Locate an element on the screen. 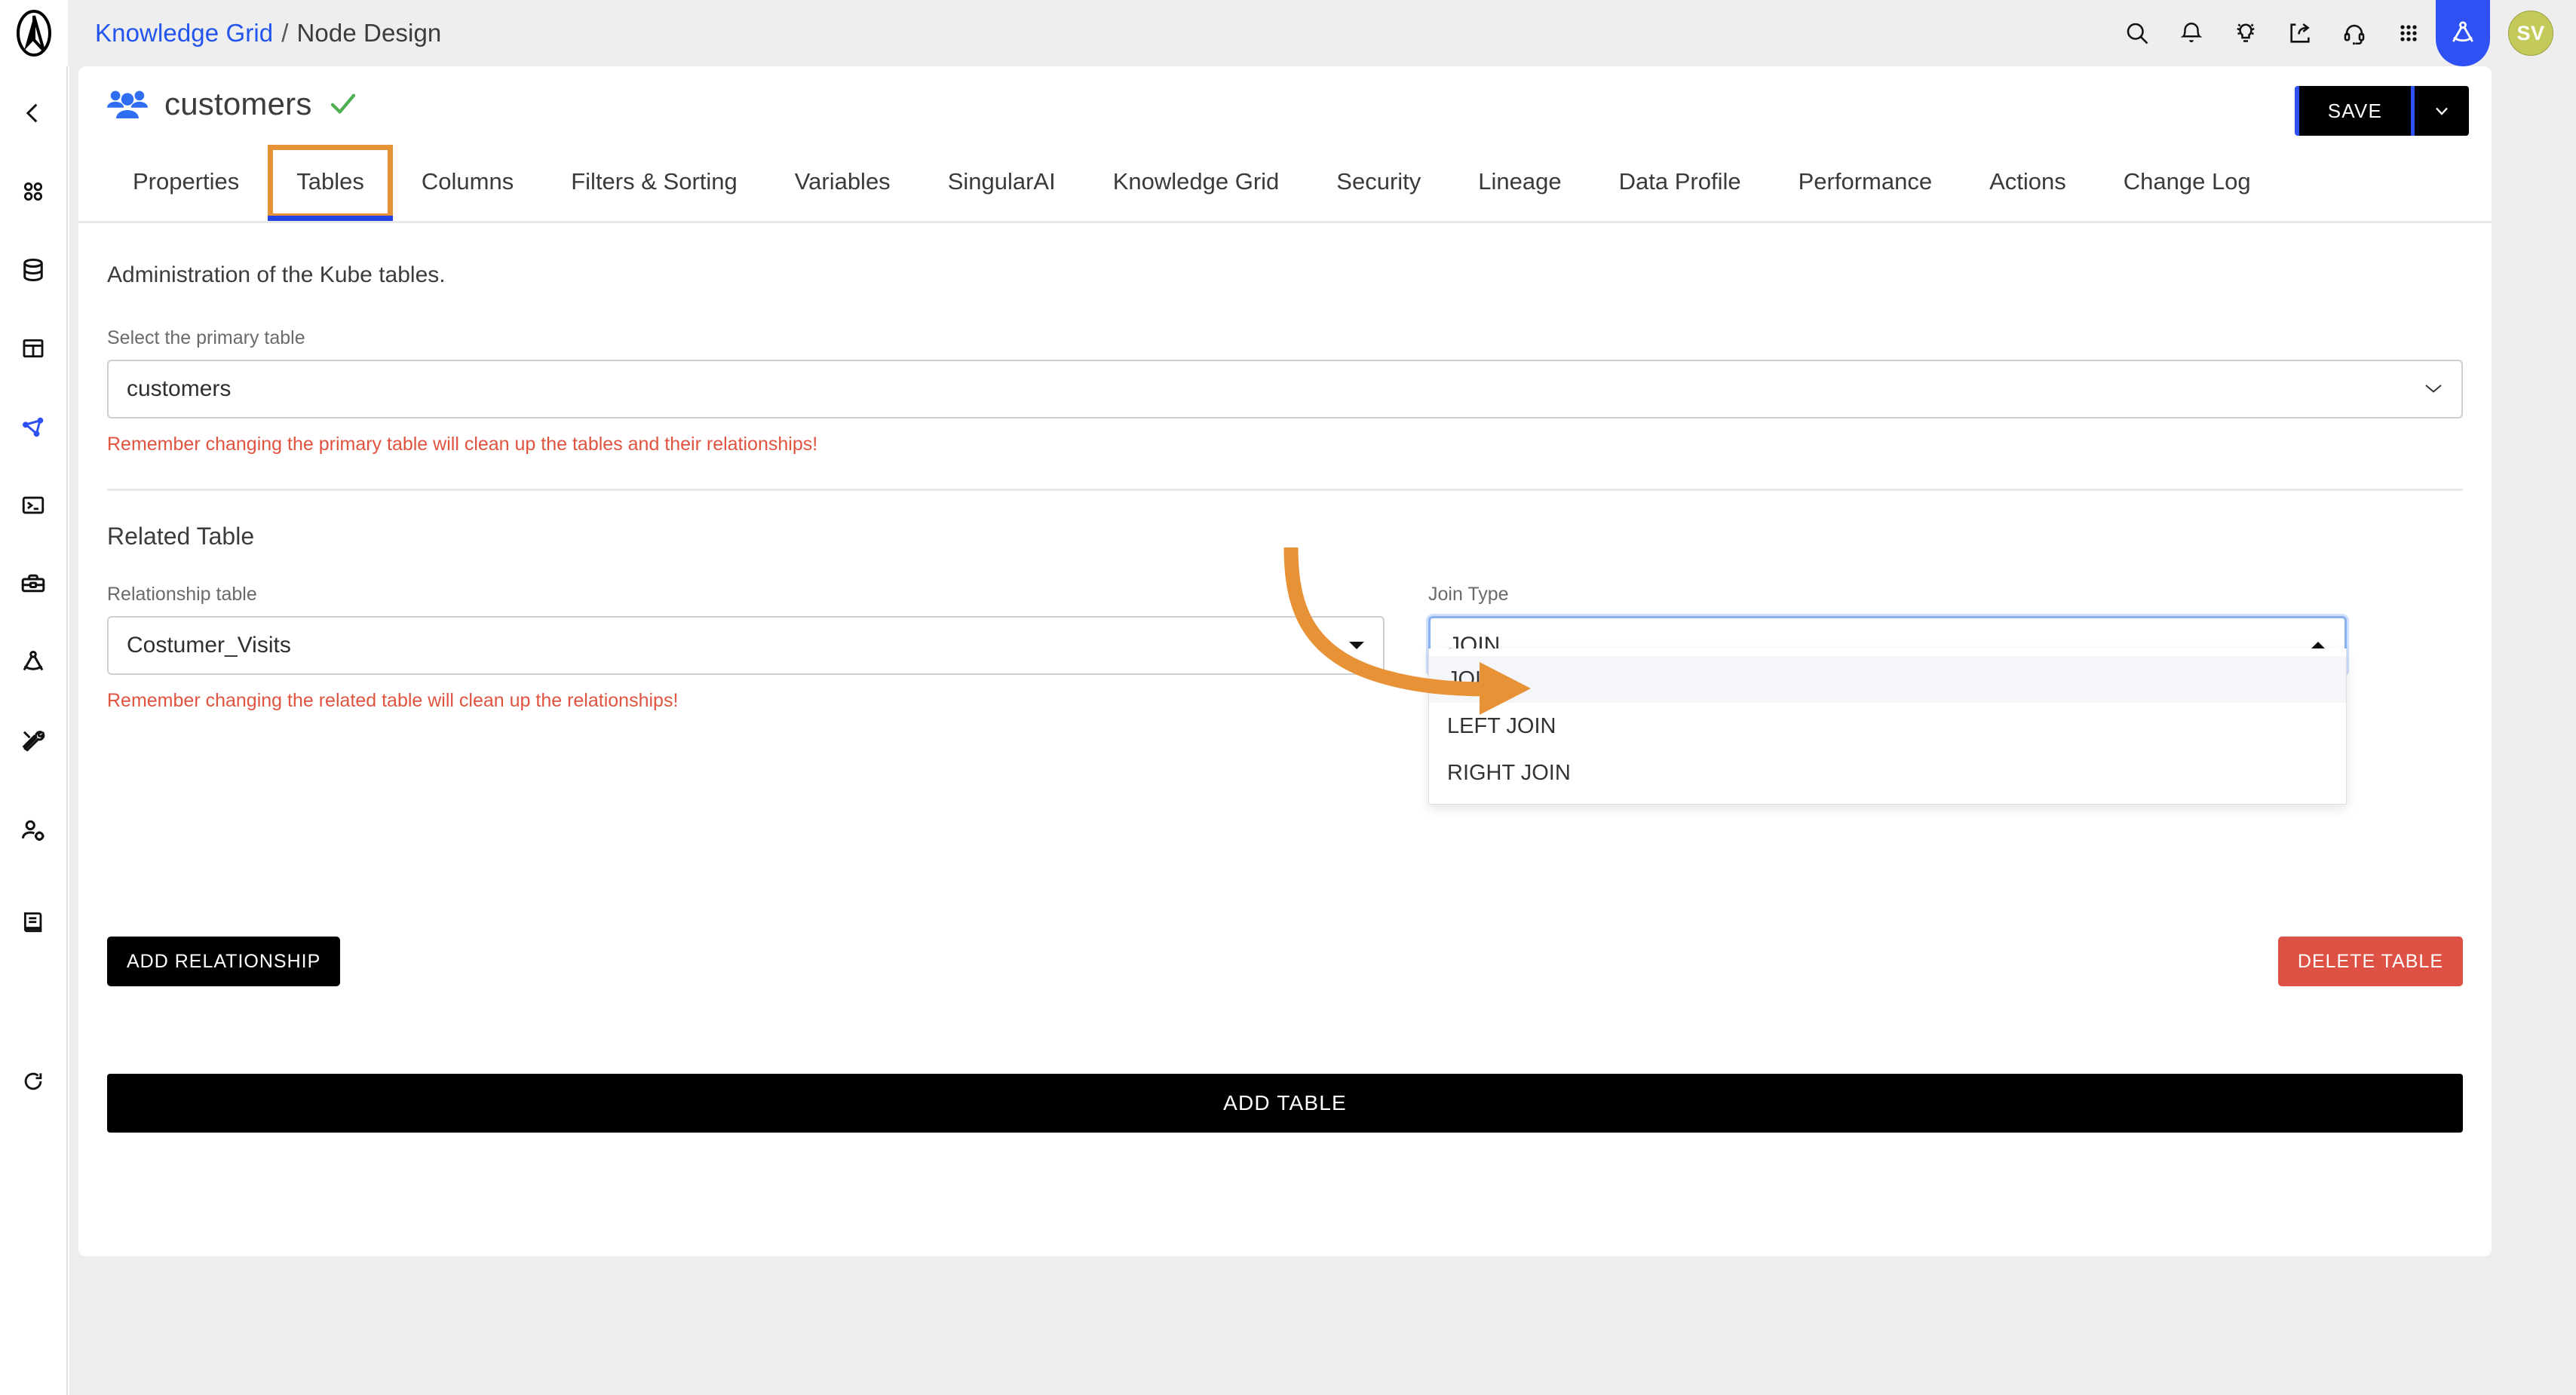  left-nav-rail is located at coordinates (34, 730).